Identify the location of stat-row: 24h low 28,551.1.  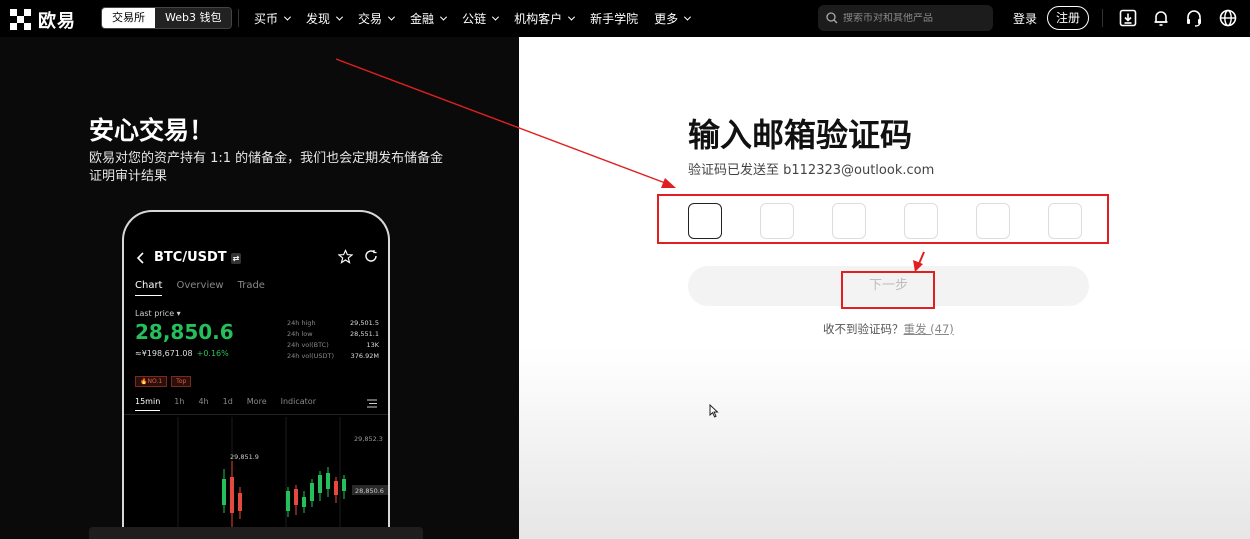
(333, 334).